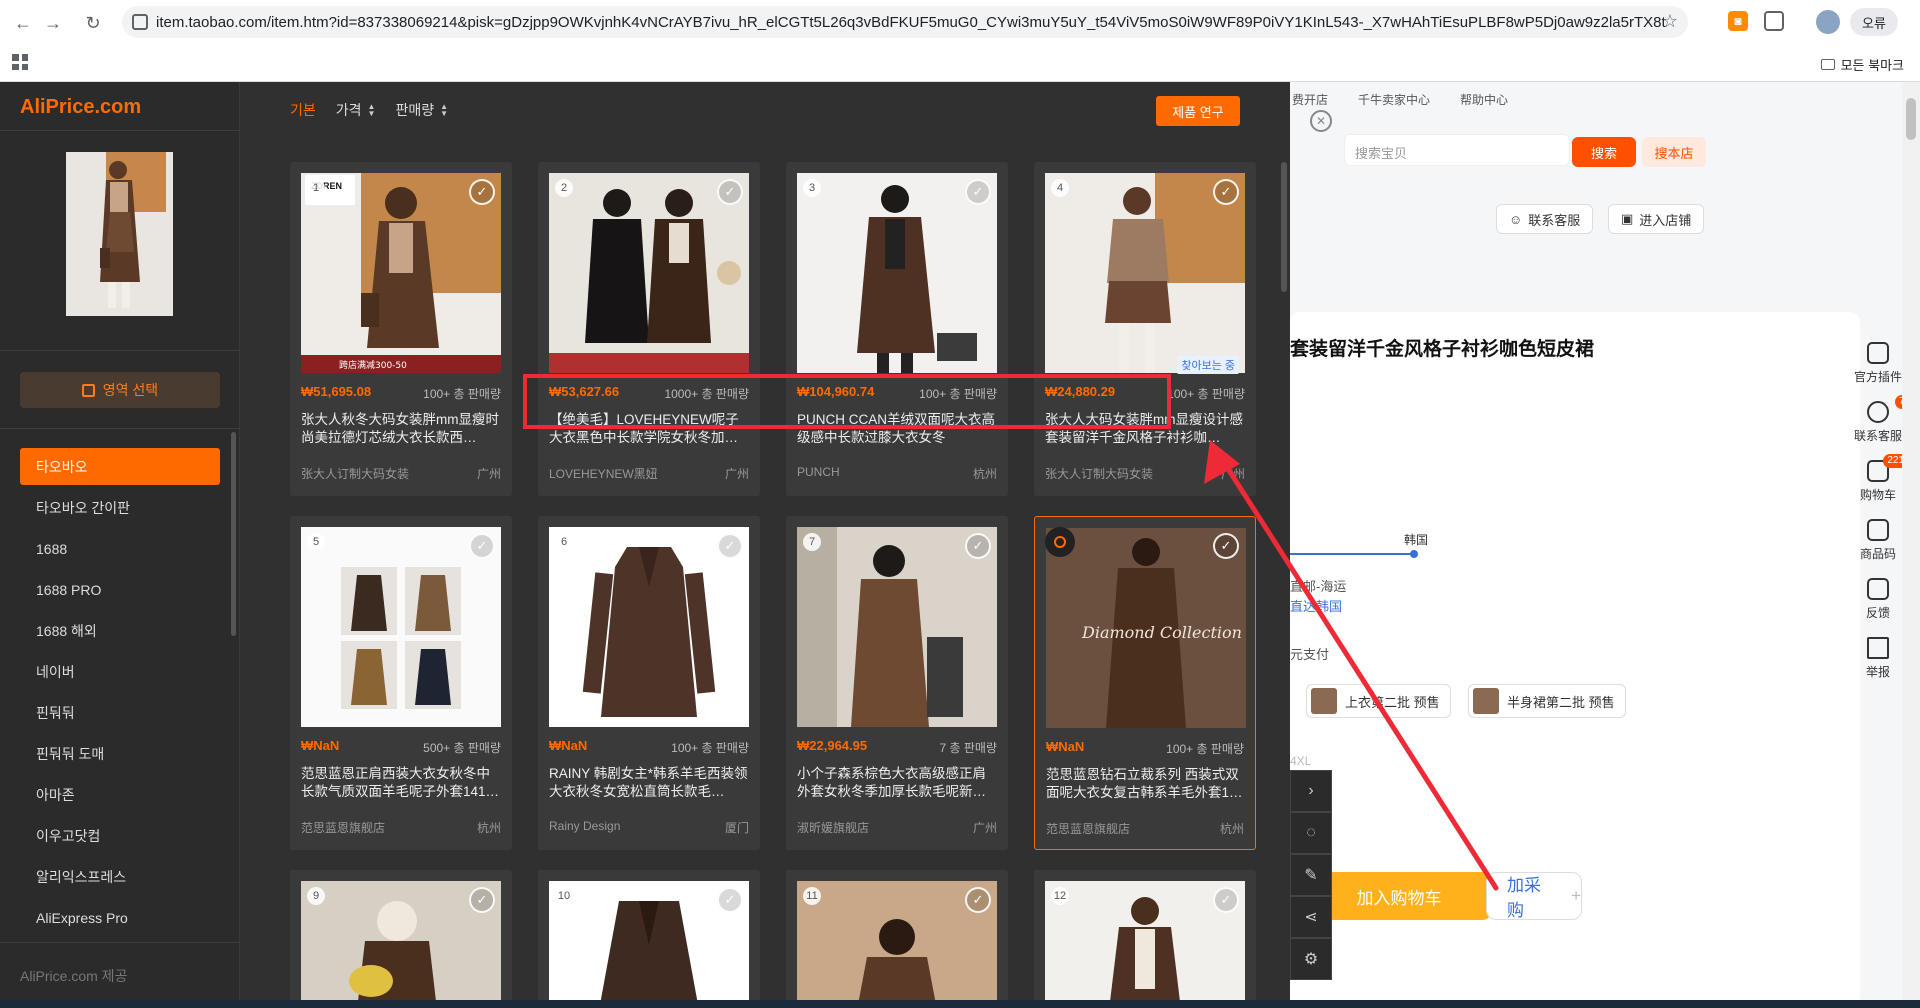 The image size is (1920, 1008). I want to click on reload-icon: ↻, so click(93, 23).